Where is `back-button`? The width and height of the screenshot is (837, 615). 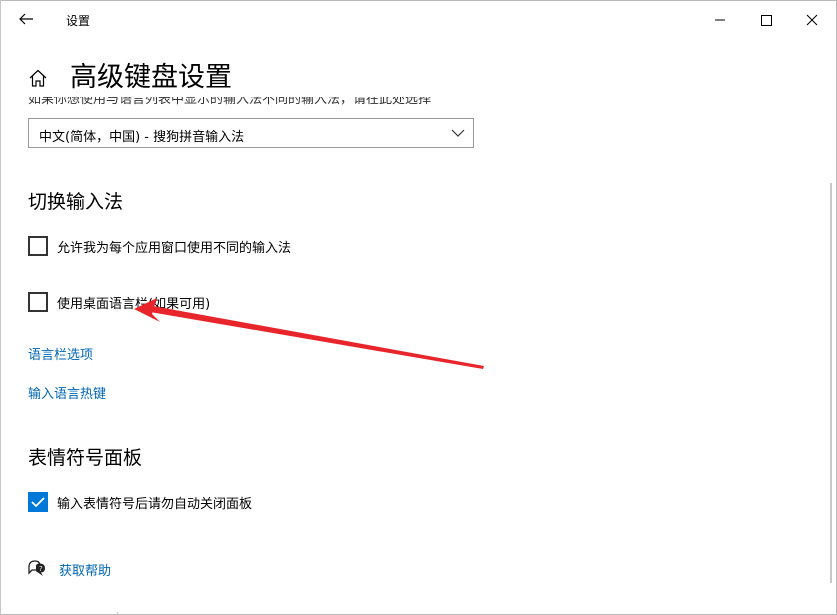
back-button is located at coordinates (27, 19).